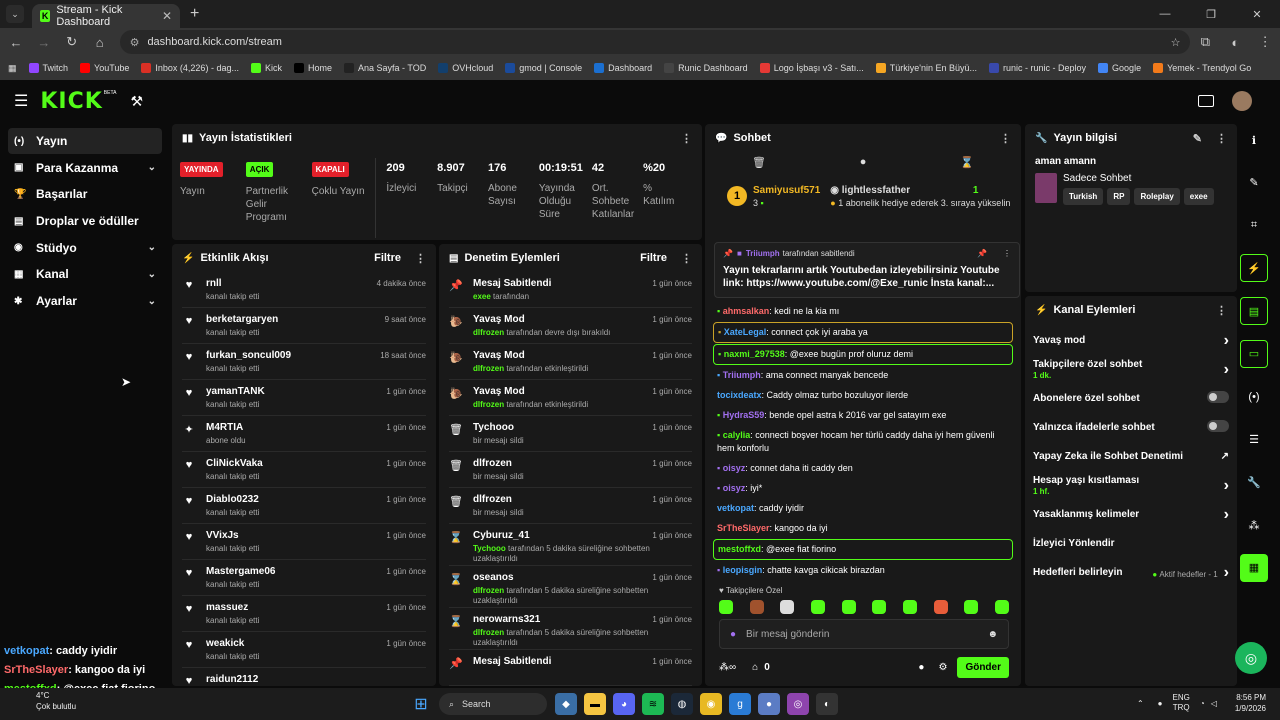  What do you see at coordinates (194, 14) in the screenshot?
I see `new-tab-icon: +` at bounding box center [194, 14].